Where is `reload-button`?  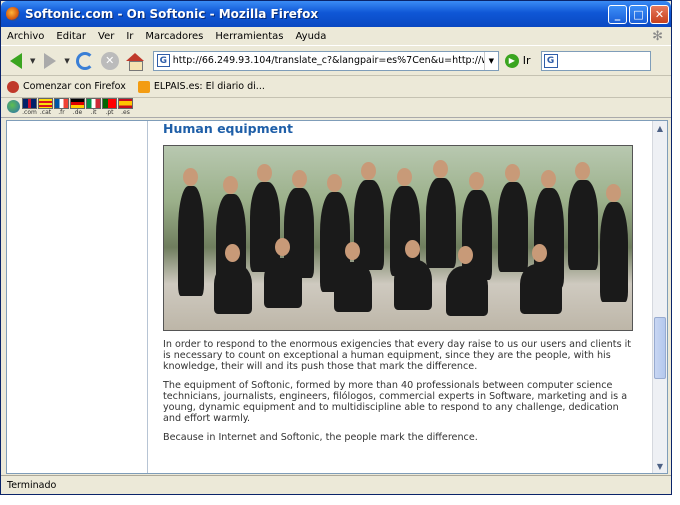
reload-button is located at coordinates (85, 61).